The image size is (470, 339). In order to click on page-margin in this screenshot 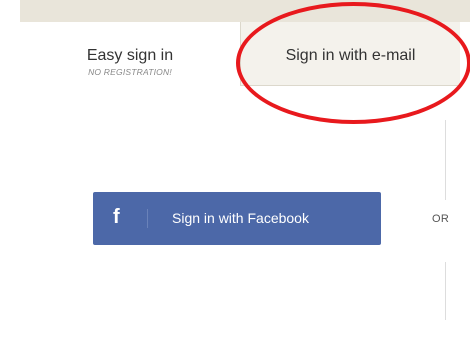, I will do `click(10, 169)`.